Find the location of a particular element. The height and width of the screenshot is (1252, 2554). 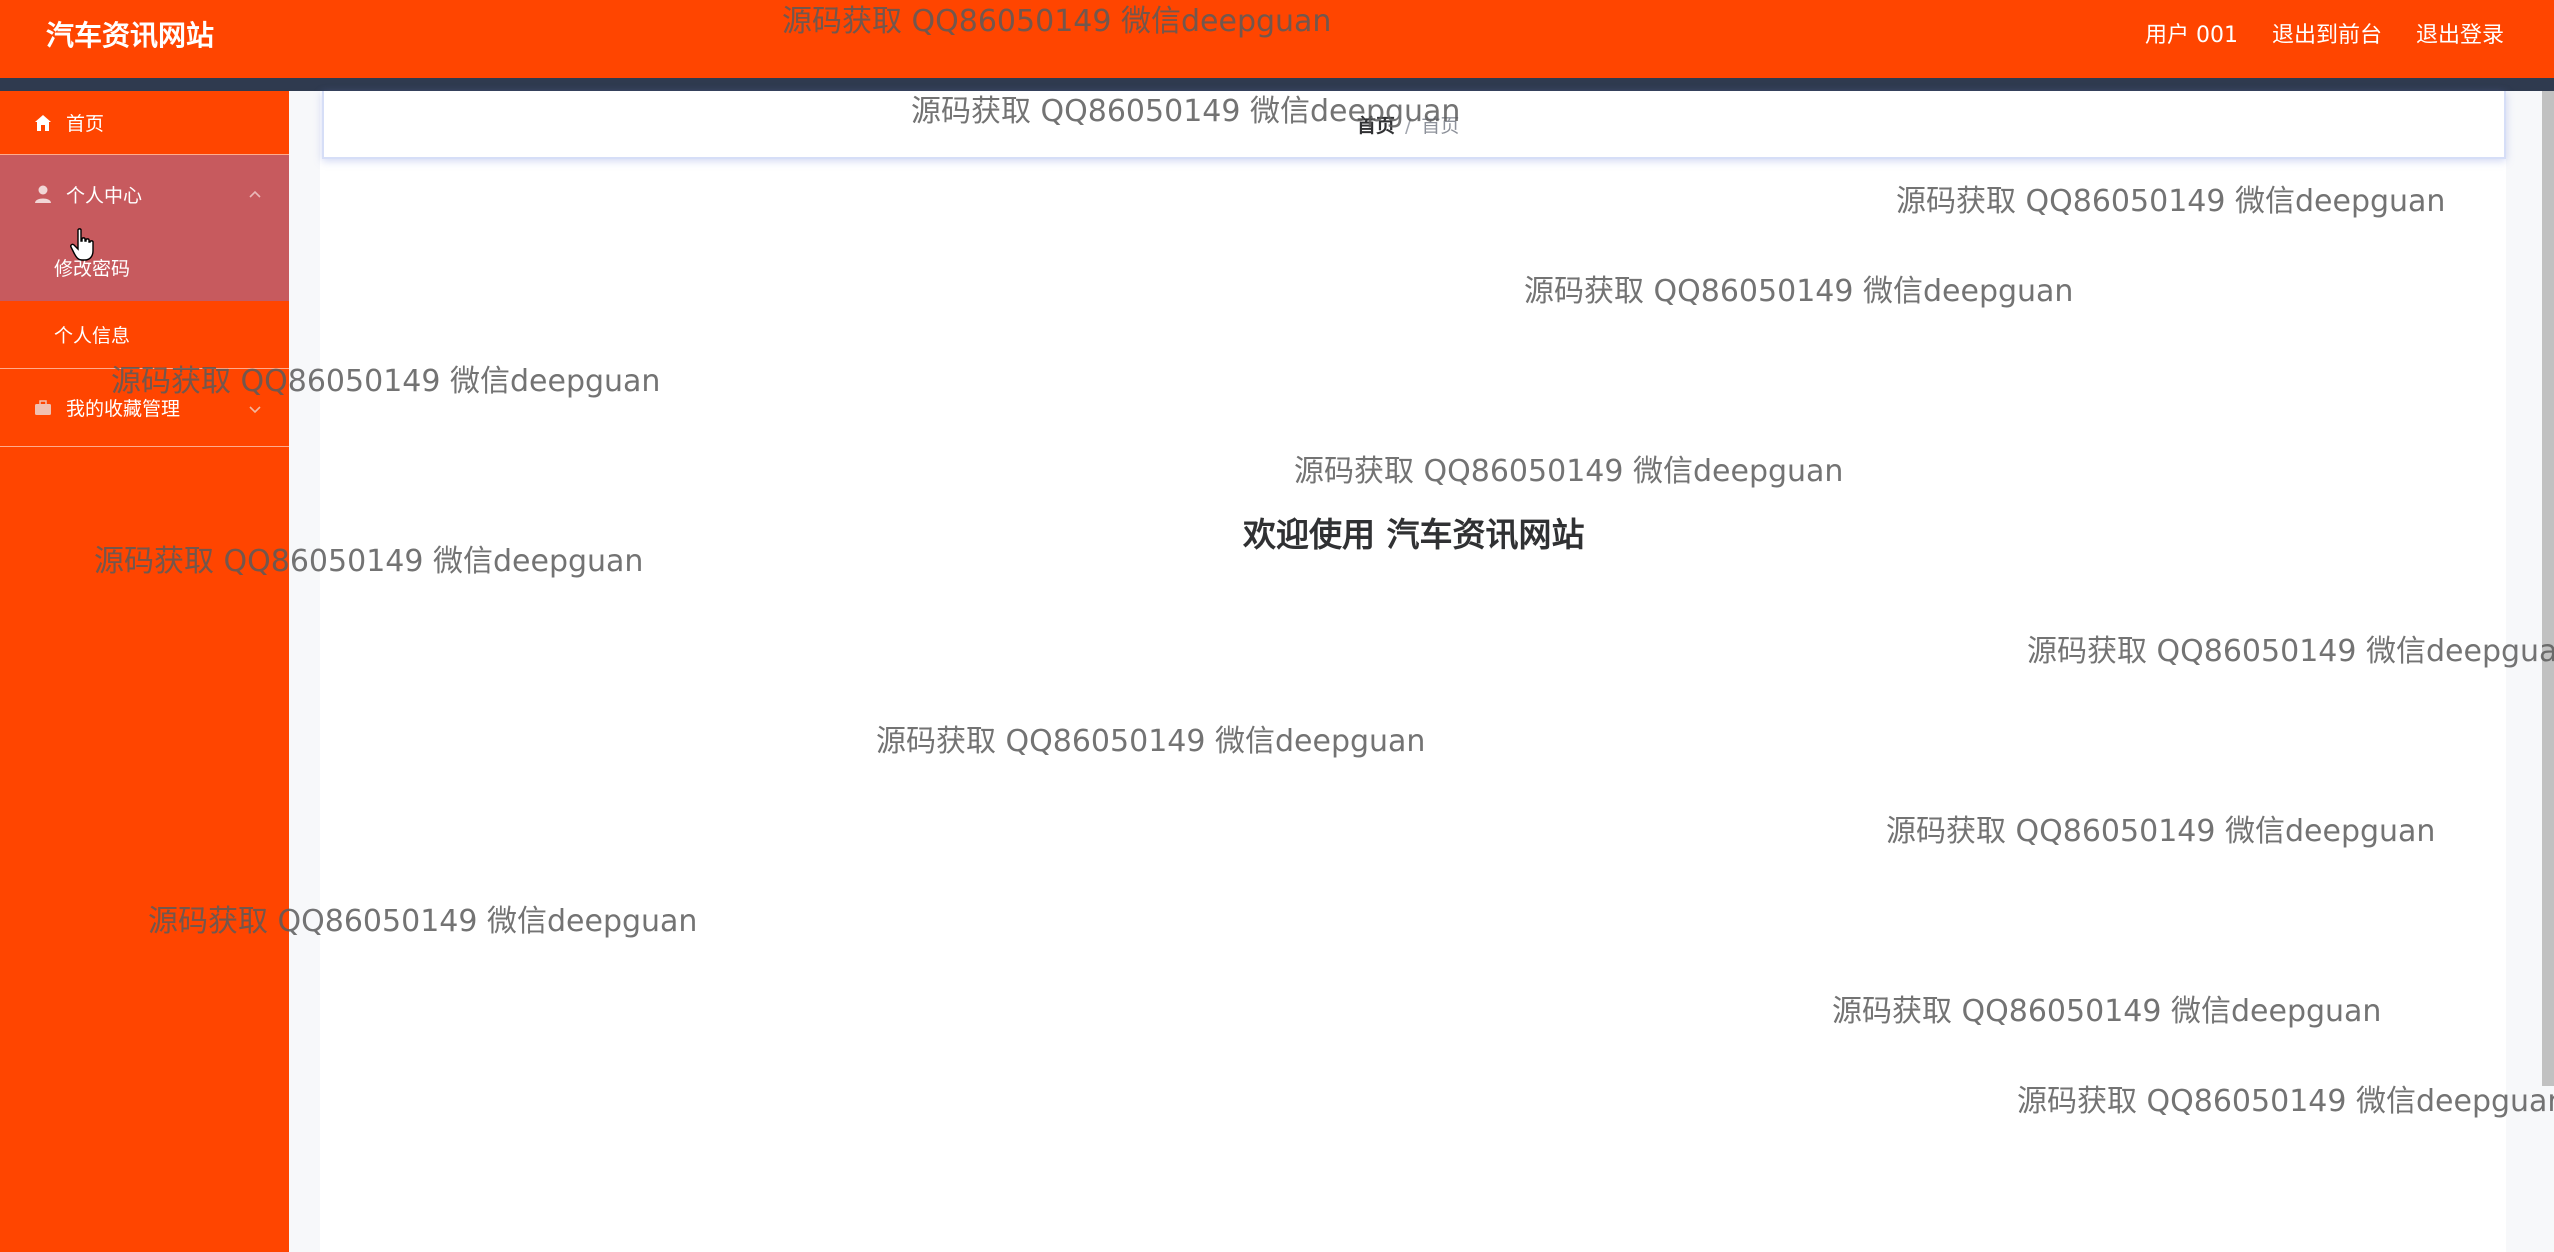

sidebar-item-favorites: 我的收藏管理 is located at coordinates (144, 408).